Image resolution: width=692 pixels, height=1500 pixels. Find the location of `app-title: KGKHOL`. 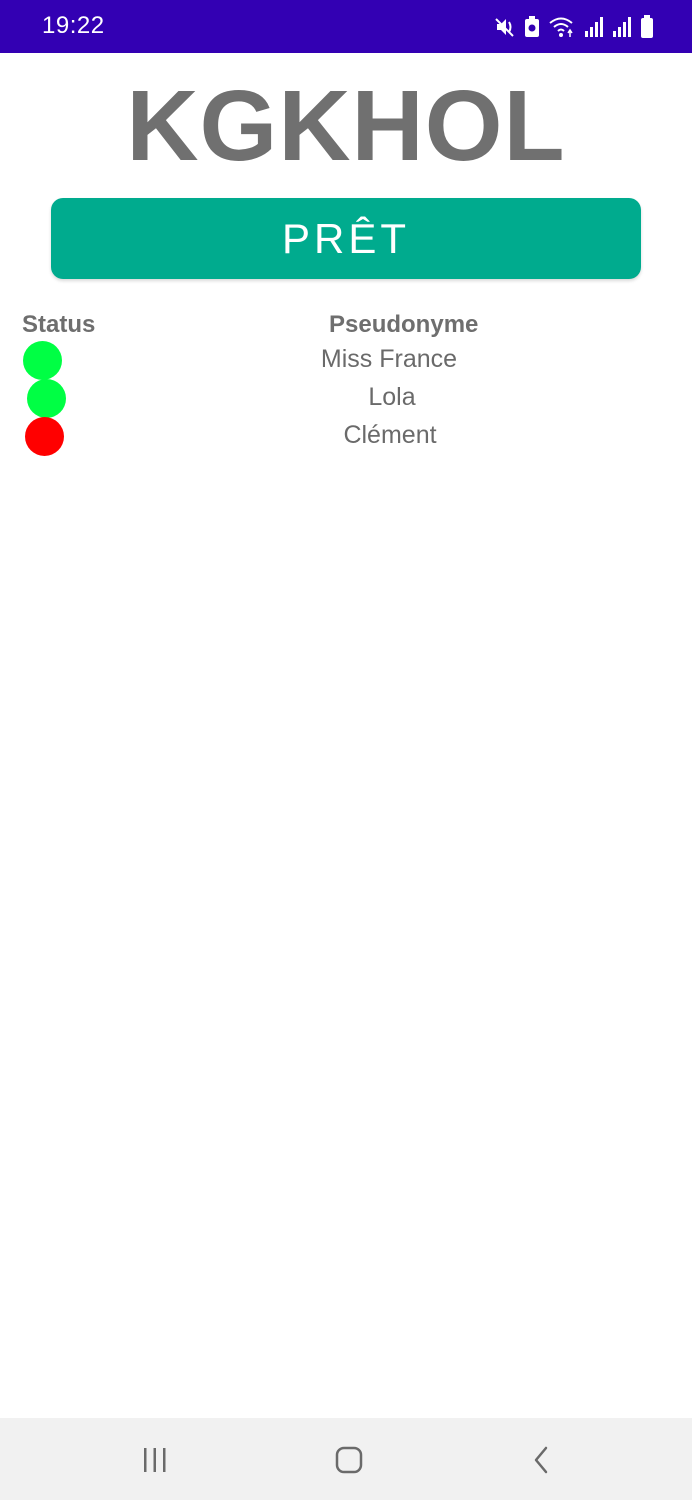

app-title: KGKHOL is located at coordinates (346, 126).